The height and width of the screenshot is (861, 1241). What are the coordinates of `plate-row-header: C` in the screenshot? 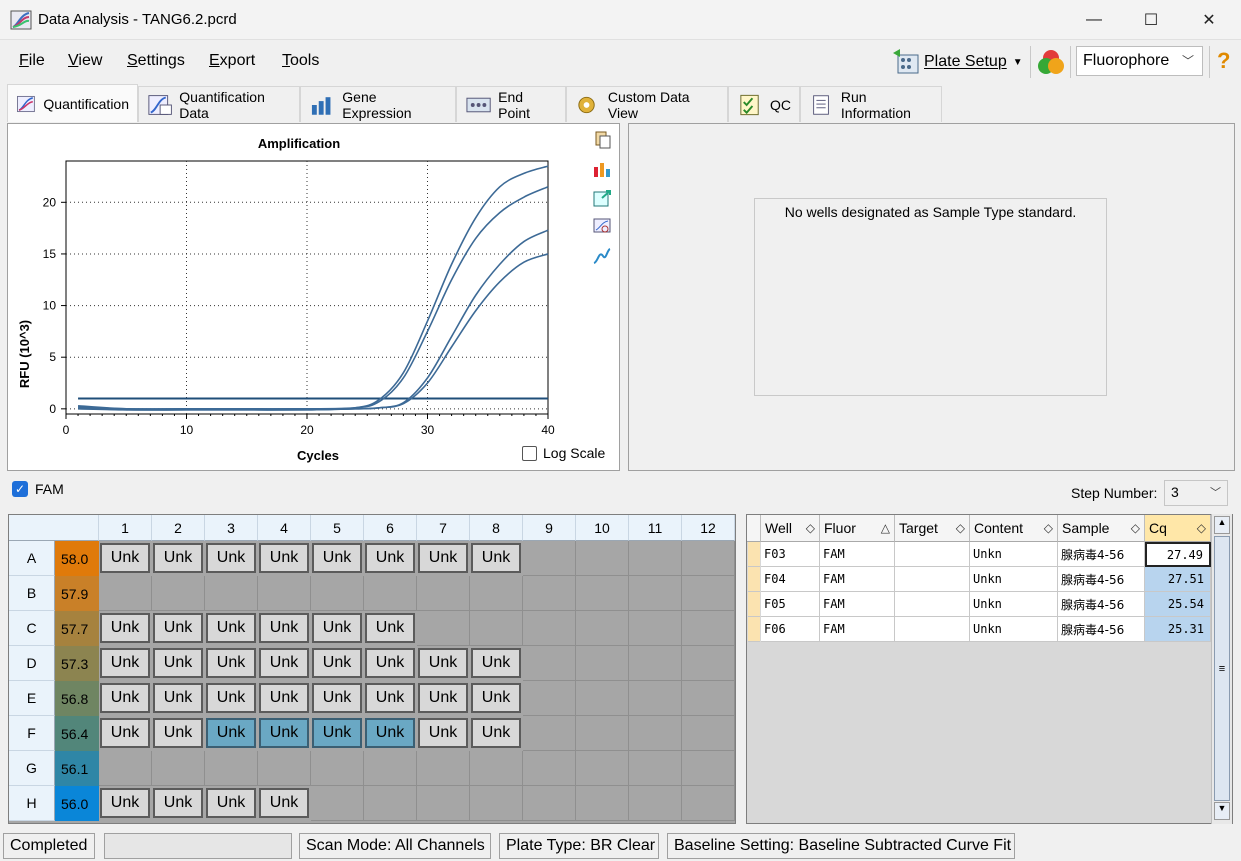 It's located at (32, 628).